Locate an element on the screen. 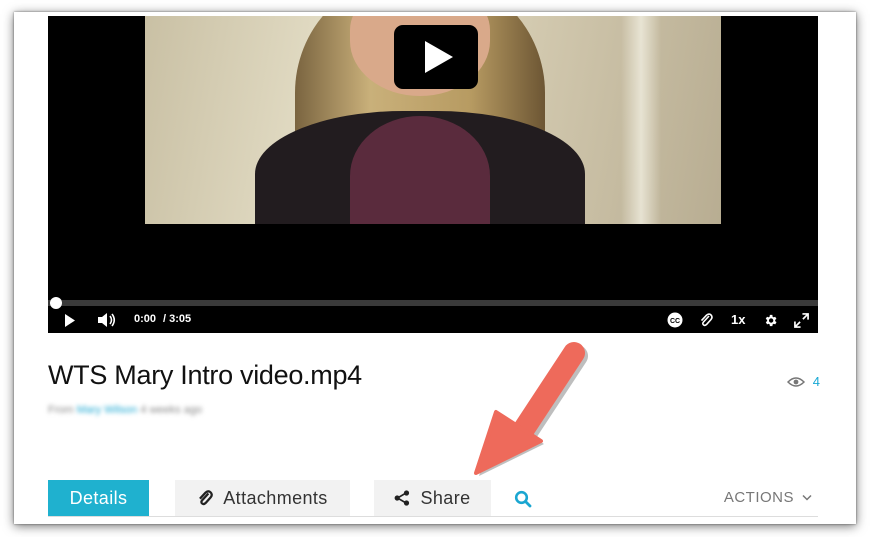 The width and height of the screenshot is (870, 537). play-overlay-button is located at coordinates (436, 57).